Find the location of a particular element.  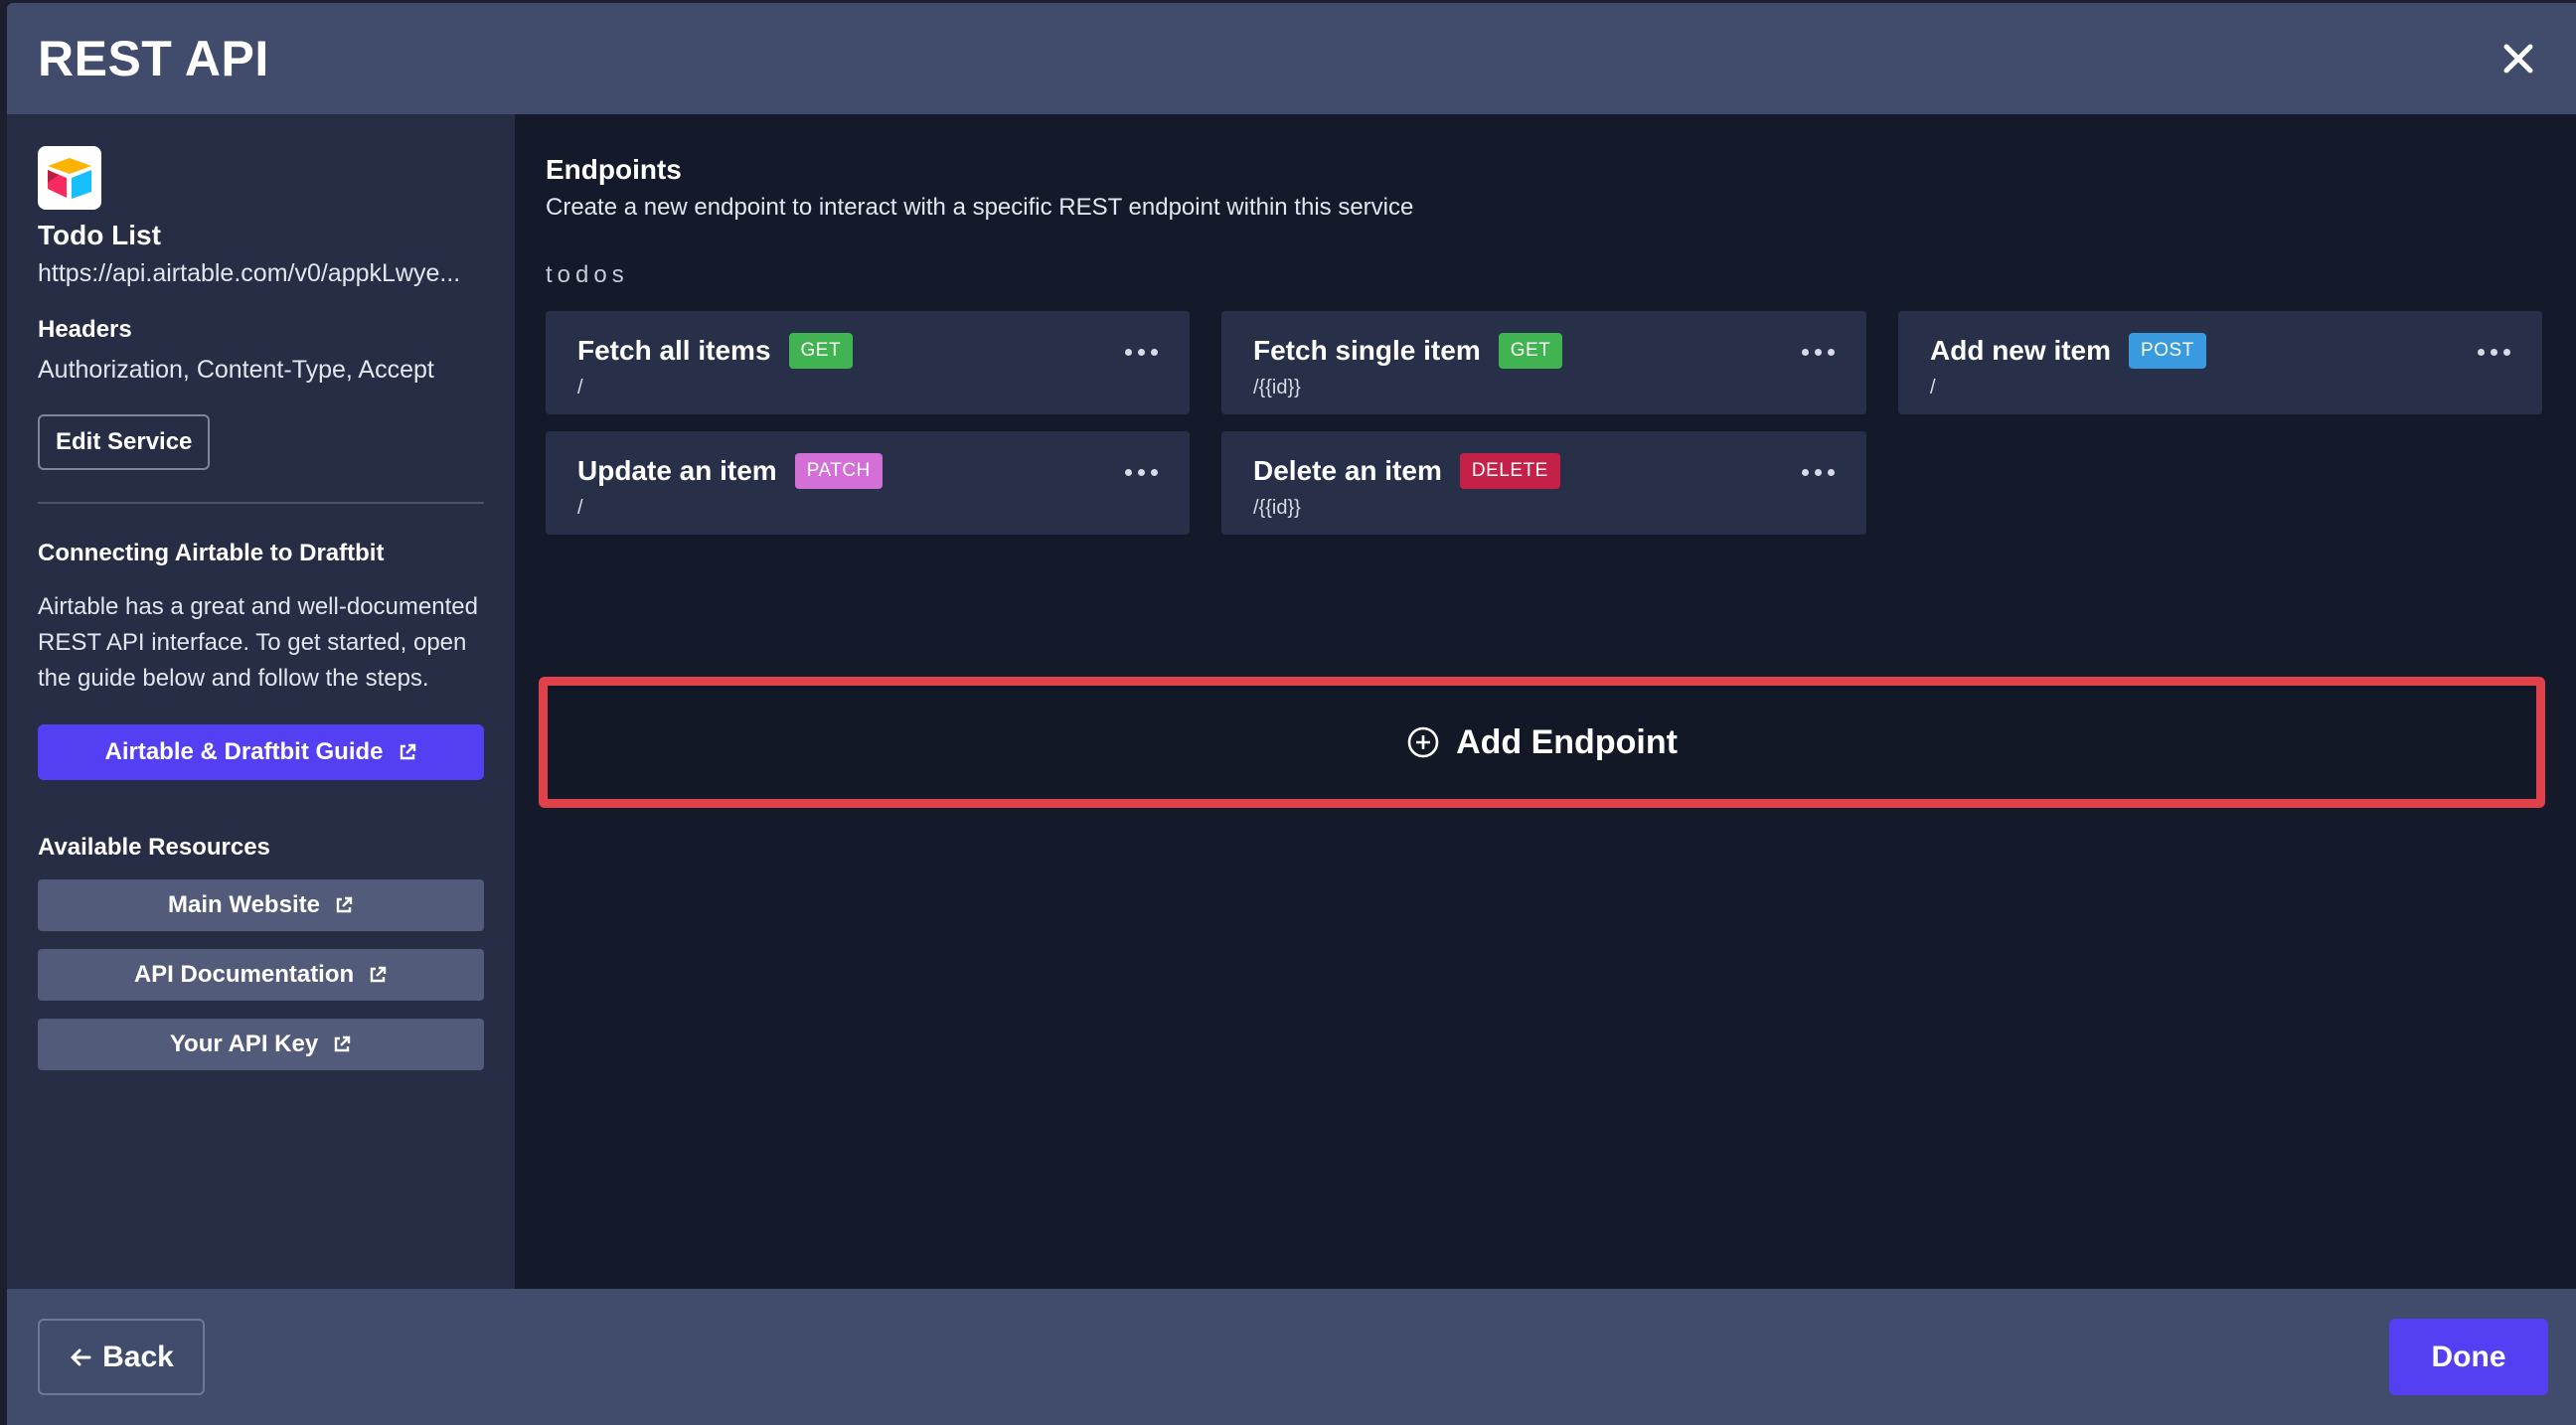

resource-label: Main Website is located at coordinates (244, 905).